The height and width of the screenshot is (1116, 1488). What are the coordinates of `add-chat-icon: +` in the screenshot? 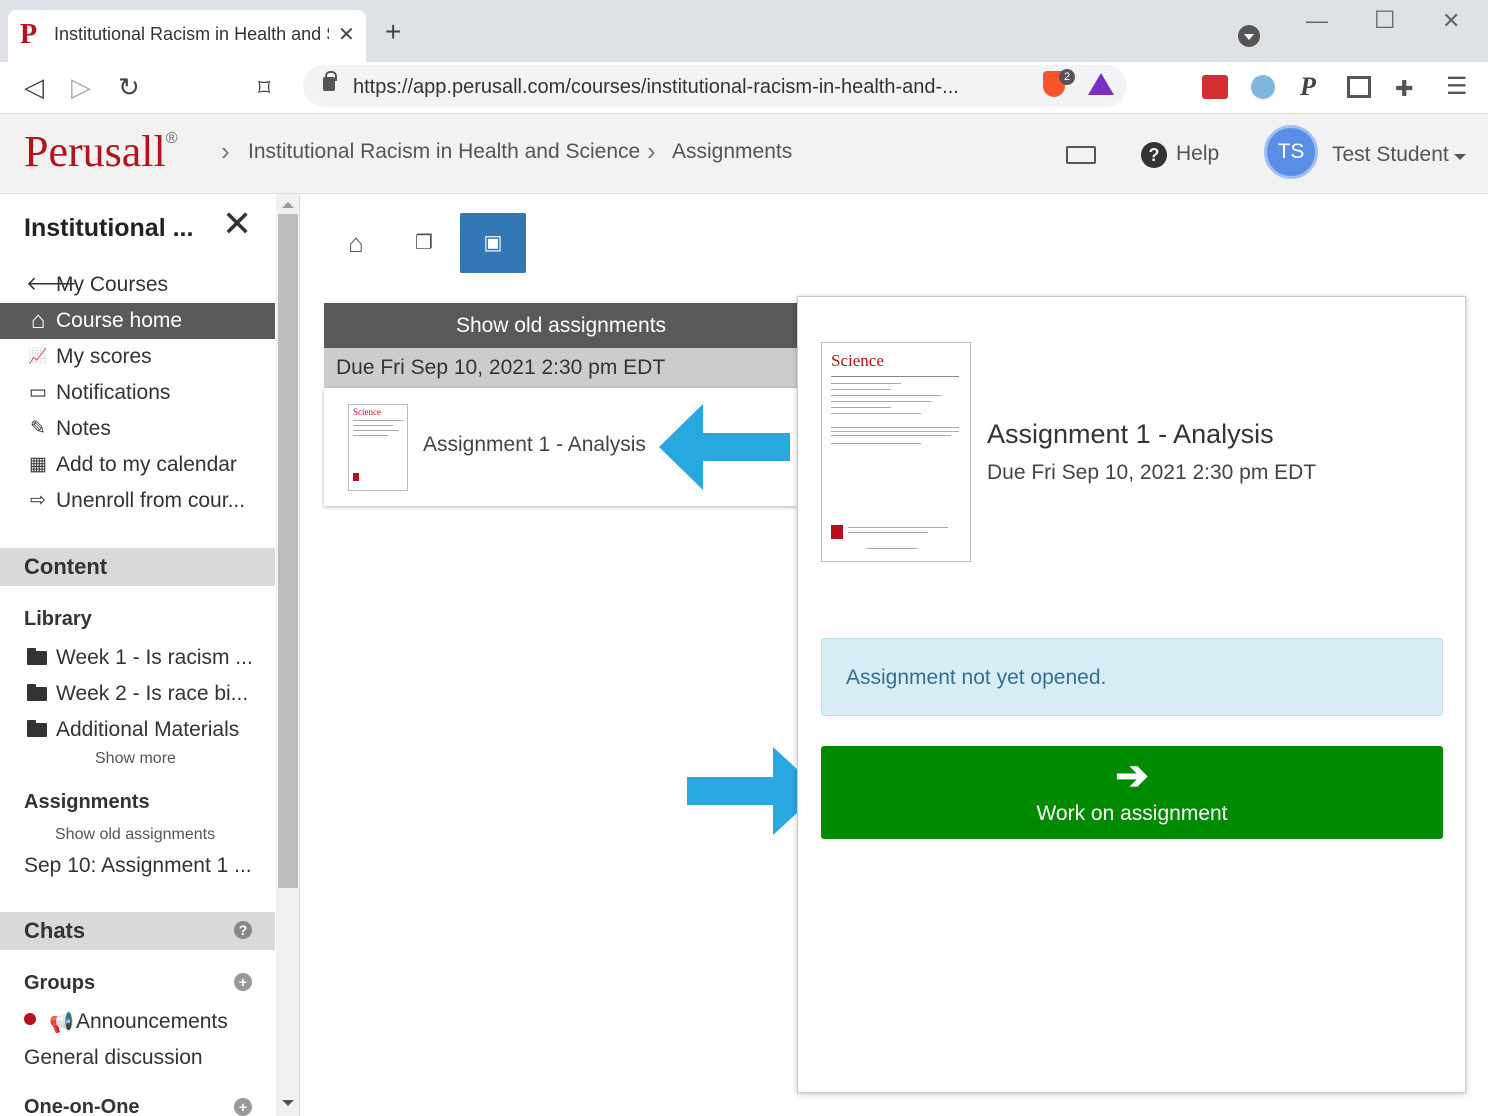 It's located at (243, 1107).